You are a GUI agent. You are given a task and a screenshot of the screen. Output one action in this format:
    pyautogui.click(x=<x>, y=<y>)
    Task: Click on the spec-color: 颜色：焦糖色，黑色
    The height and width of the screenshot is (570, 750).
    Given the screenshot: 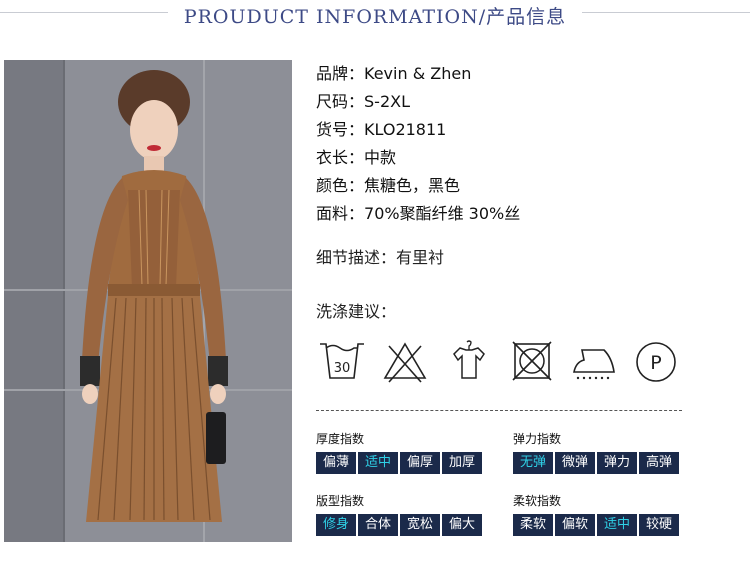 What is the action you would take?
    pyautogui.click(x=418, y=186)
    